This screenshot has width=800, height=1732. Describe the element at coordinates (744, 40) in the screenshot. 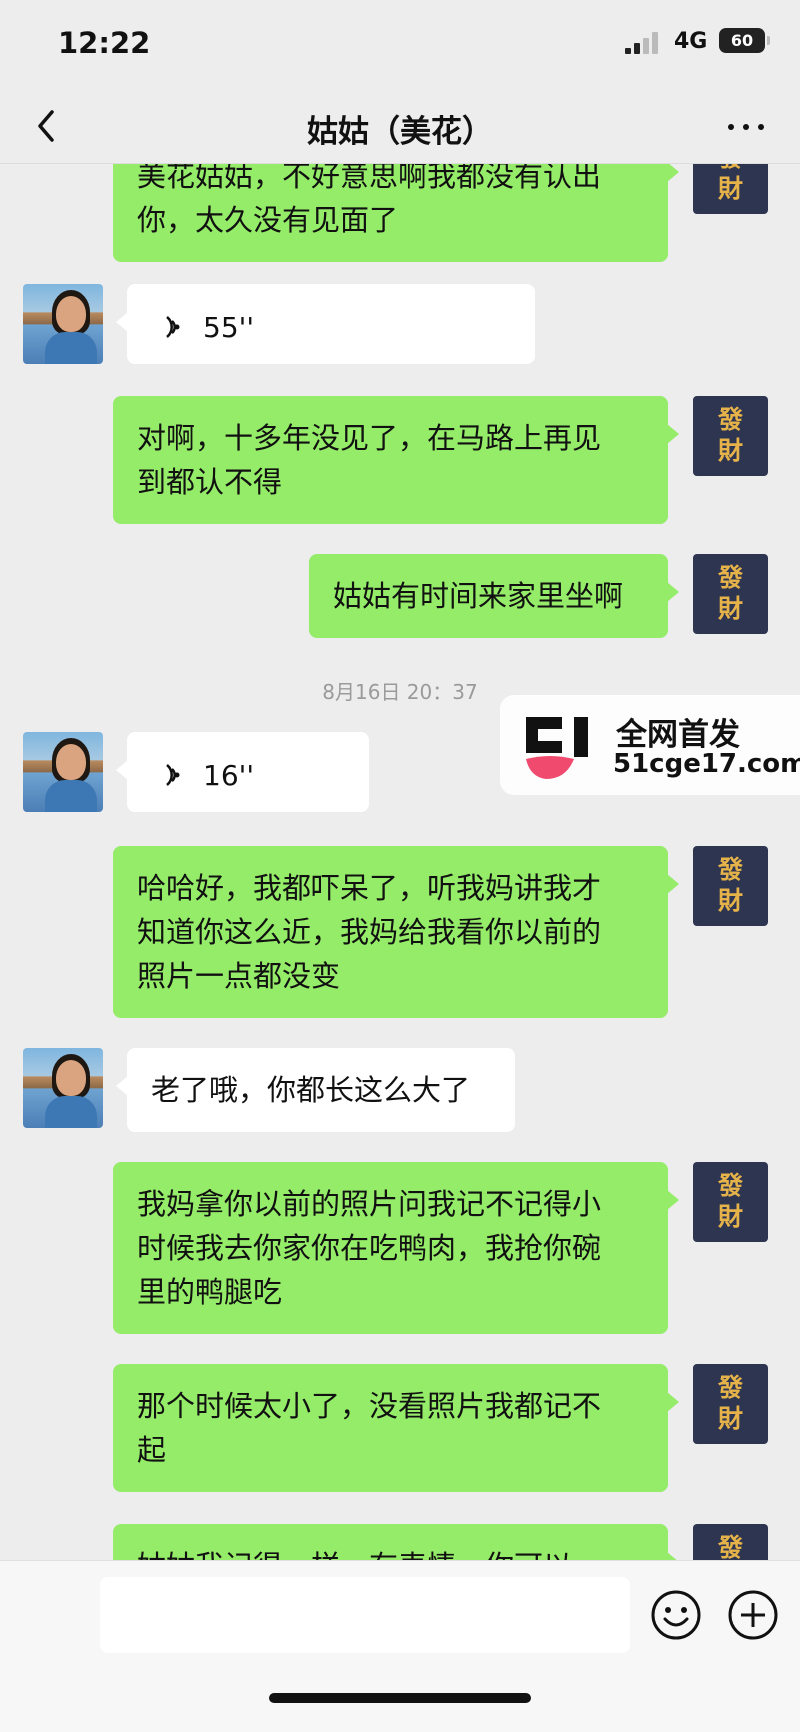

I see `battery-icon: 60` at that location.